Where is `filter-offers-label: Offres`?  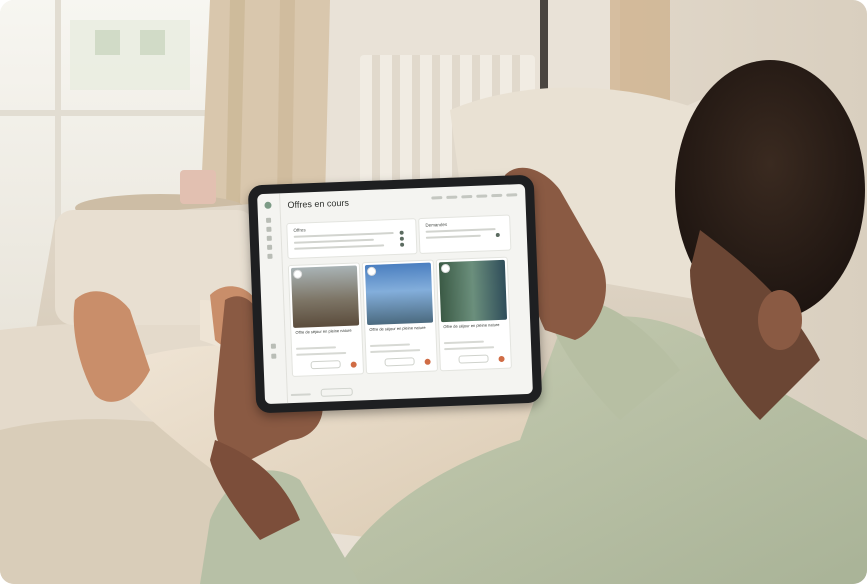 filter-offers-label: Offres is located at coordinates (299, 230).